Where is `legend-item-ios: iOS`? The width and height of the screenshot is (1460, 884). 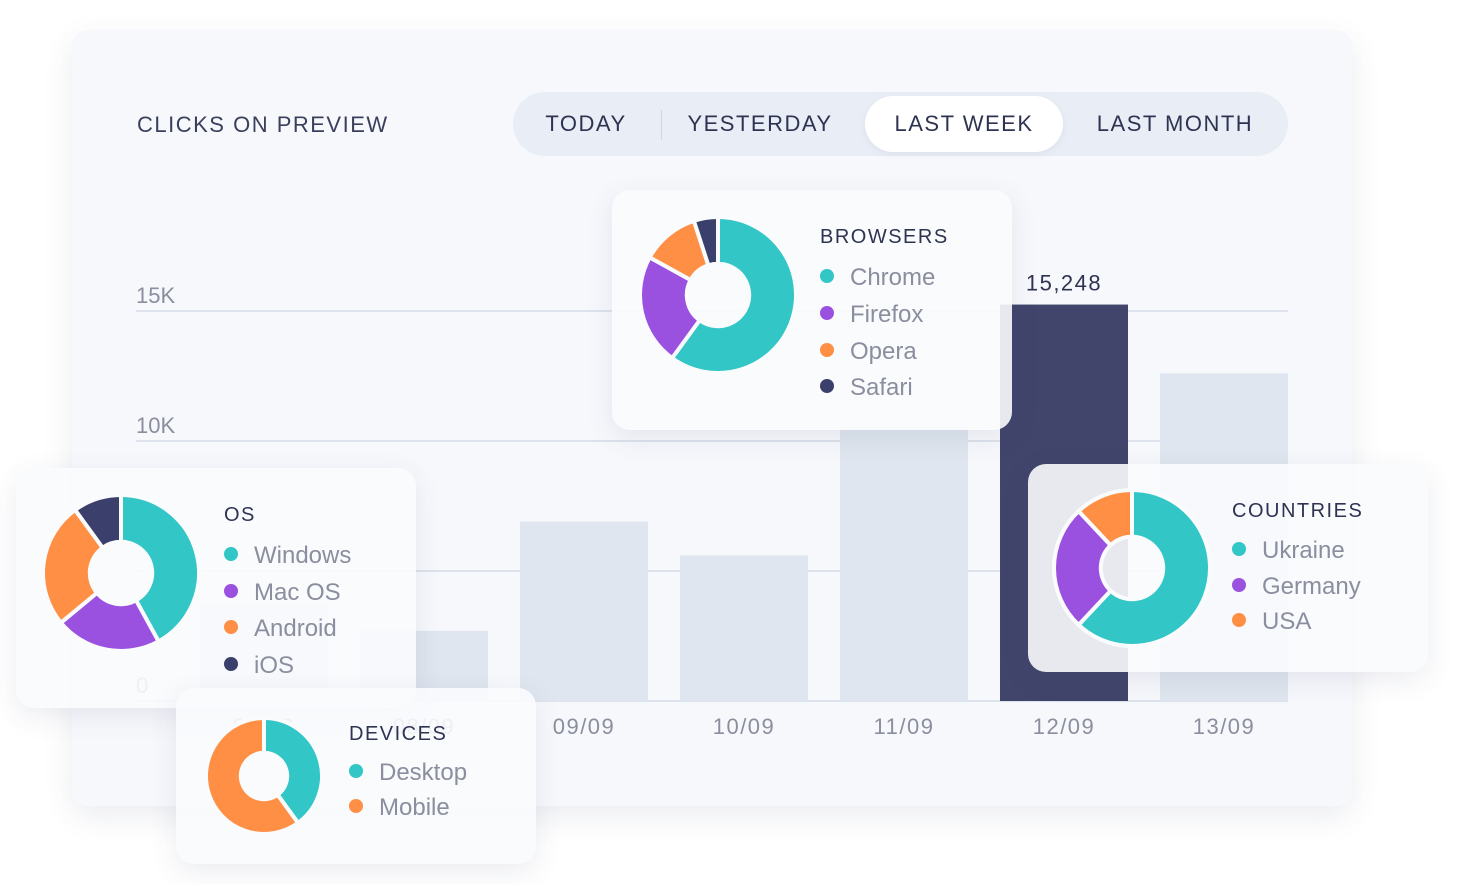
legend-item-ios: iOS is located at coordinates (259, 666).